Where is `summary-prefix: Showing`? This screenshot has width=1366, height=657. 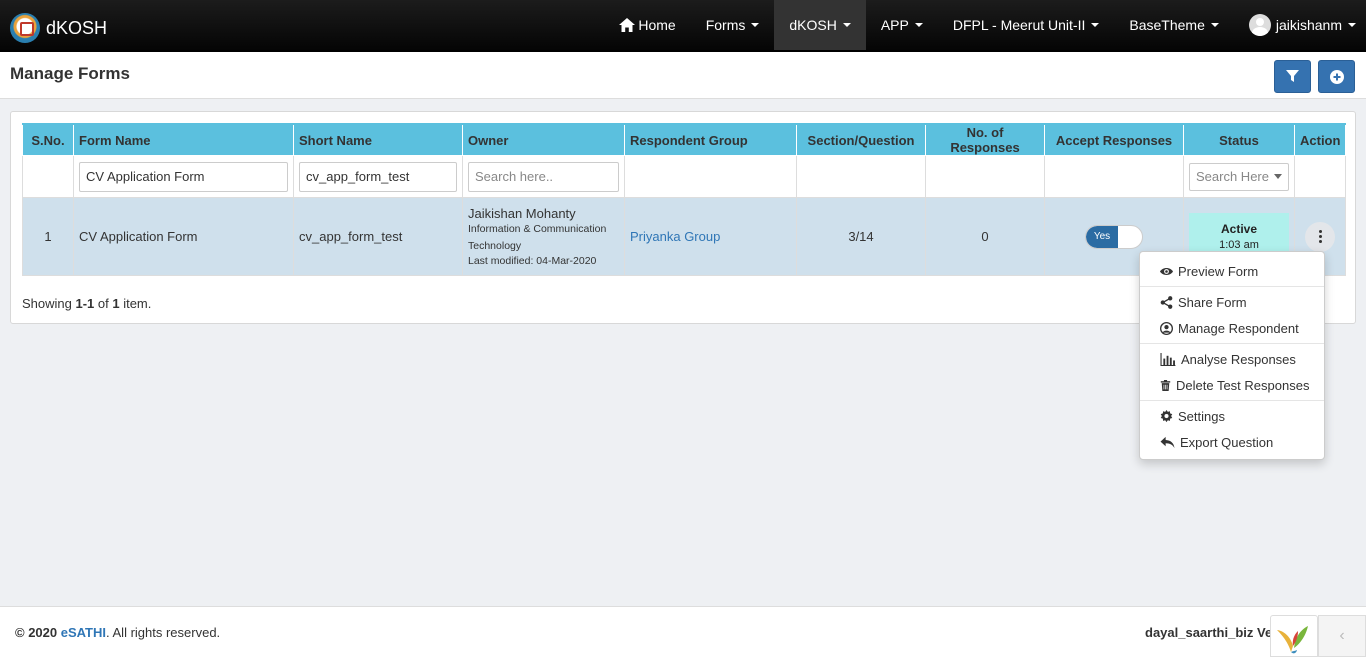 summary-prefix: Showing is located at coordinates (49, 303).